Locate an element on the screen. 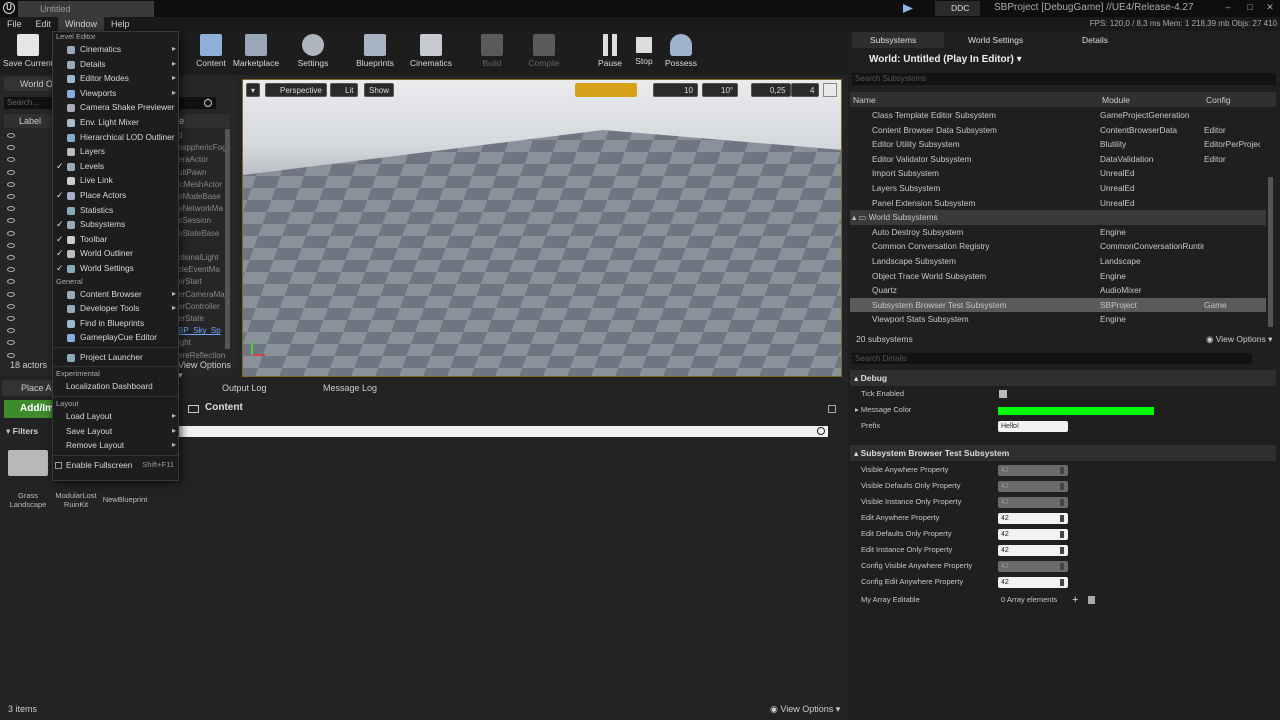 This screenshot has height=720, width=1280. cinematics-button: Cinematics is located at coordinates (431, 53).